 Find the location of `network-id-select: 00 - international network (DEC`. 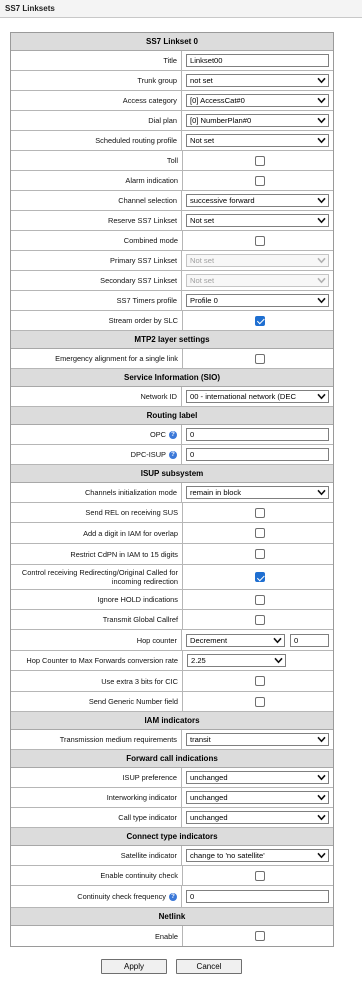

network-id-select: 00 - international network (DEC is located at coordinates (257, 396).